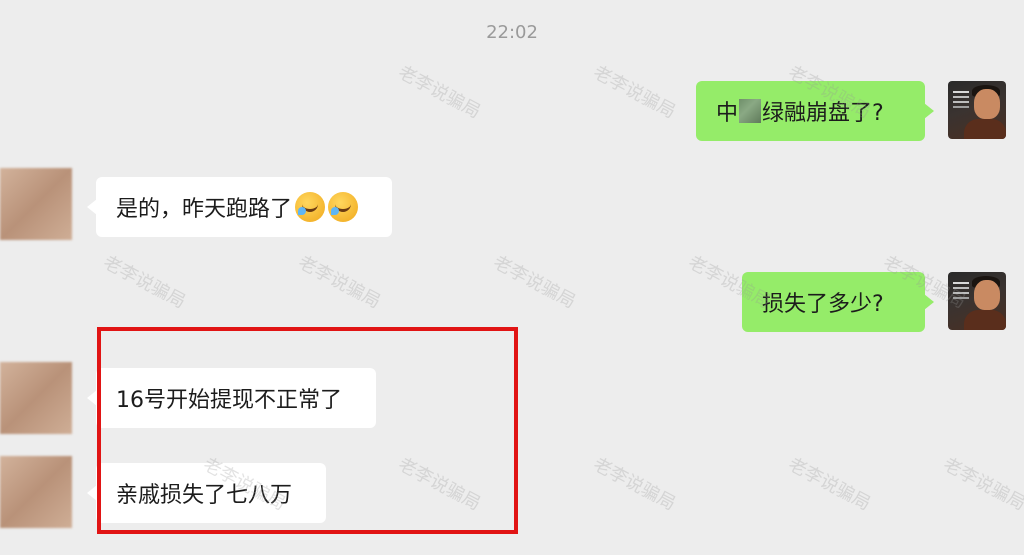 The width and height of the screenshot is (1024, 555). I want to click on message-text: 中, so click(727, 113).